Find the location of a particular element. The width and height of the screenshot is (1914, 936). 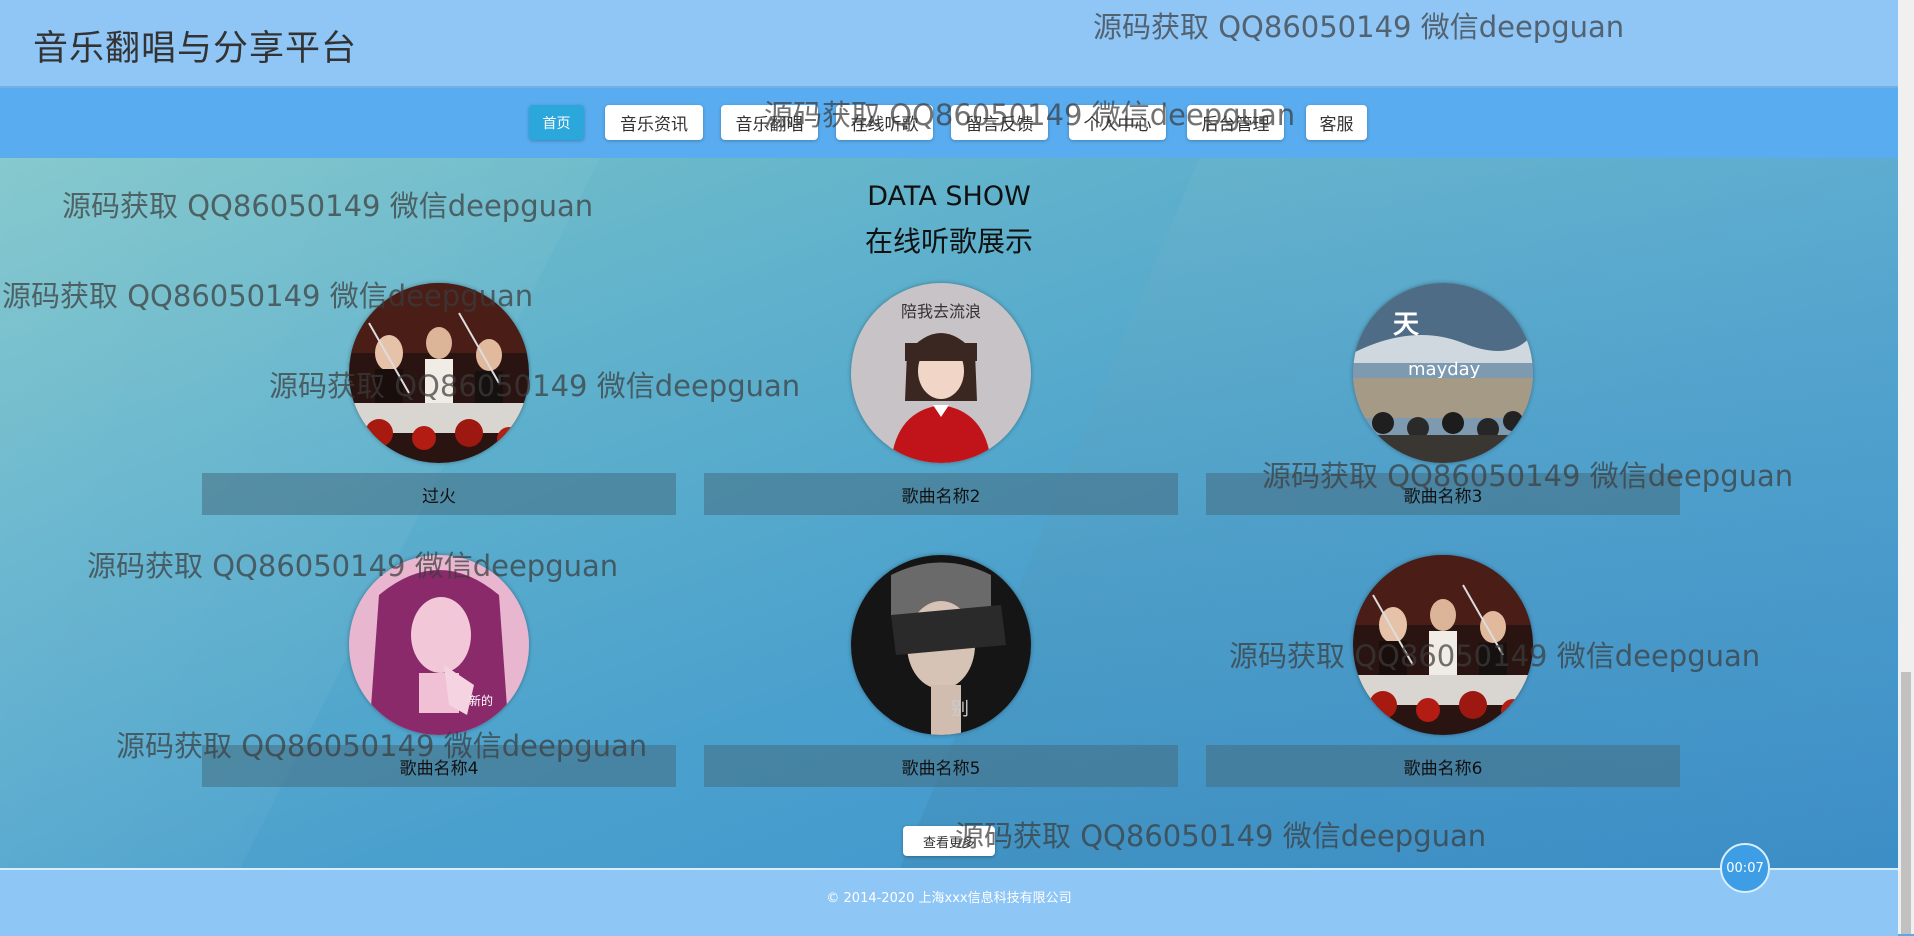

nav-feedback: 留言反馈 is located at coordinates (999, 122).